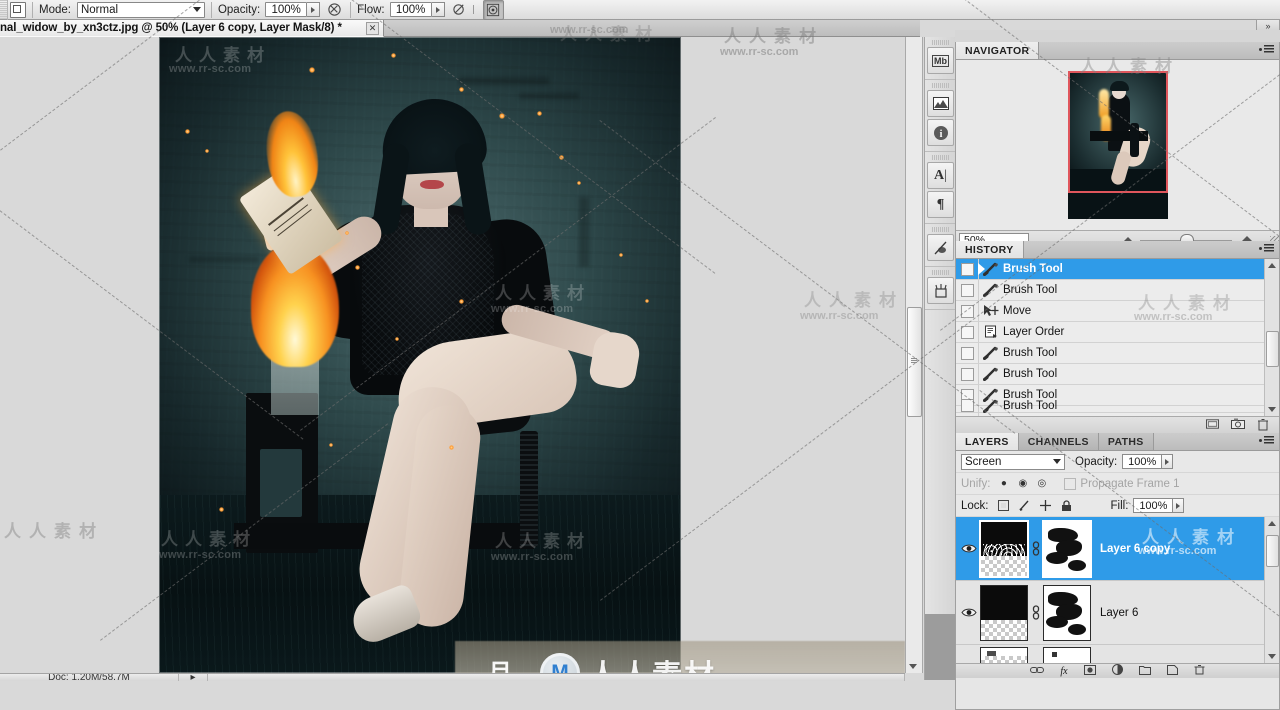  Describe the element at coordinates (1003, 483) in the screenshot. I see `unify-position-icon: ●` at that location.